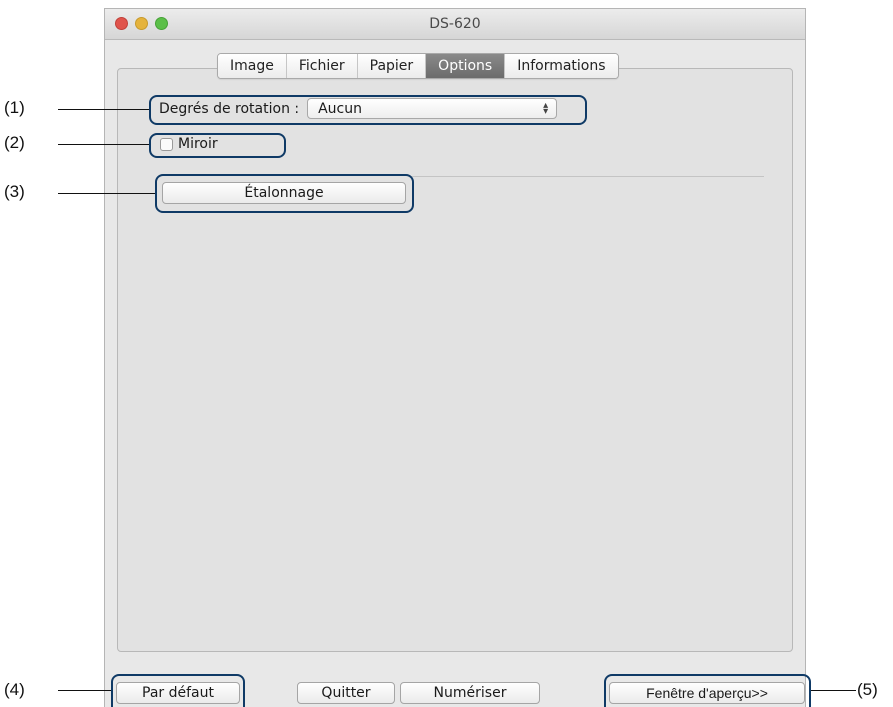 This screenshot has width=893, height=707. I want to click on tab-fichier: Fichier, so click(322, 66).